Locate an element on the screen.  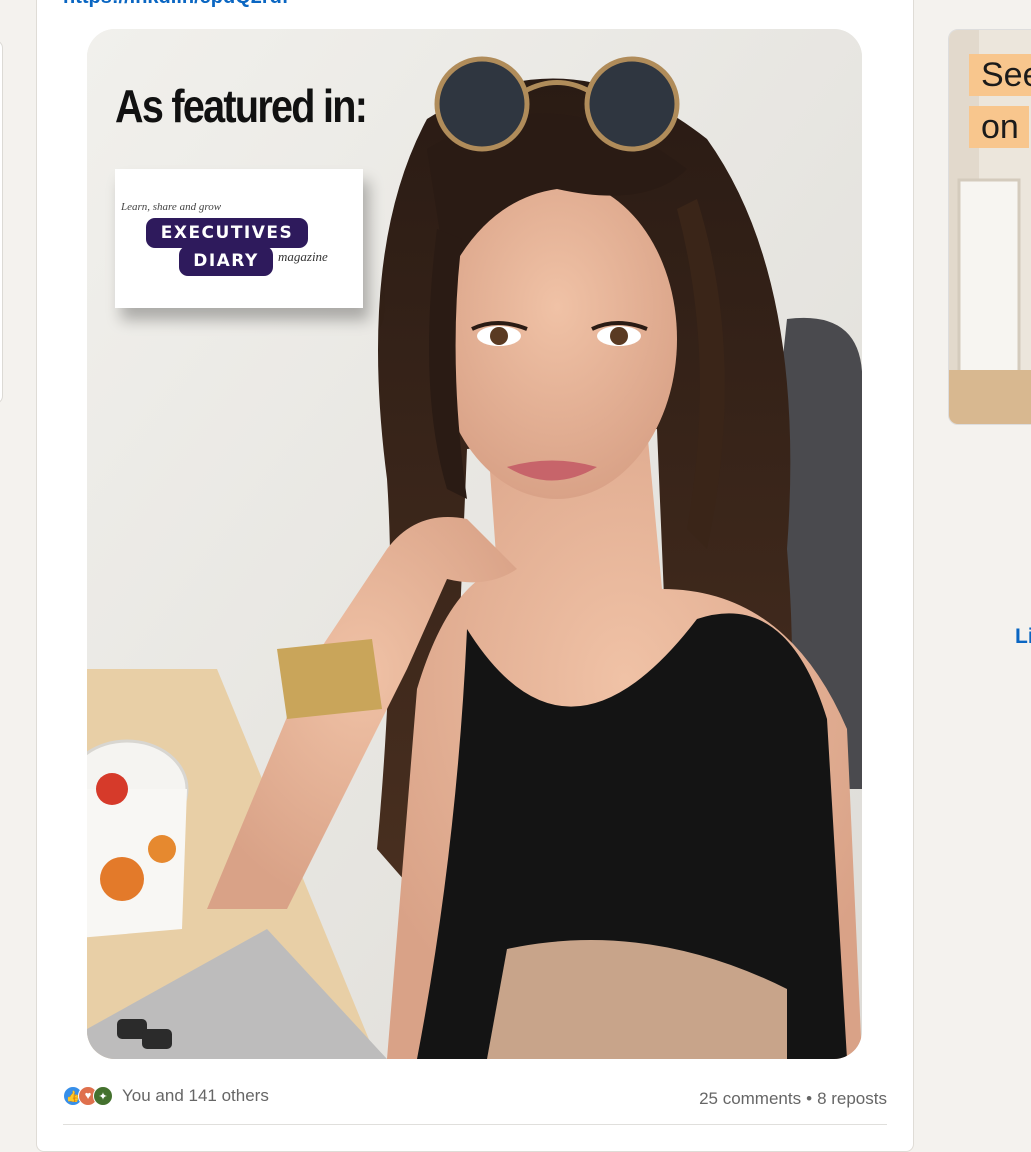
engagement-counts: 25 comments • 8 reposts is located at coordinates (793, 1099).